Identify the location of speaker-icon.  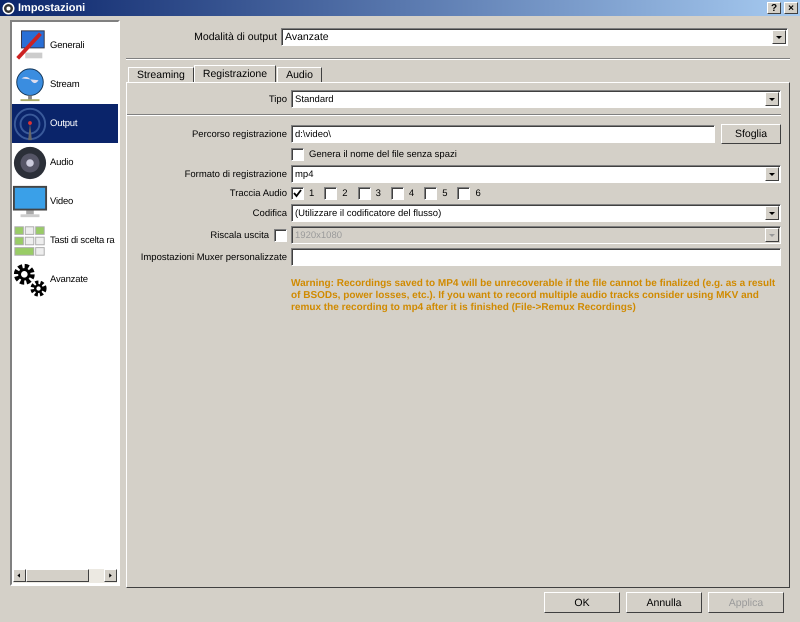
(30, 162).